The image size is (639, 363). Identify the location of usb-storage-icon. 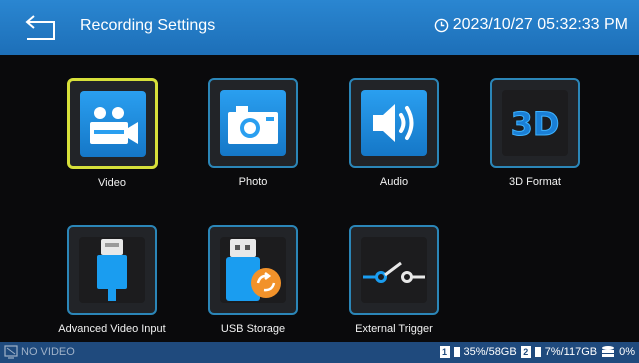
(253, 270).